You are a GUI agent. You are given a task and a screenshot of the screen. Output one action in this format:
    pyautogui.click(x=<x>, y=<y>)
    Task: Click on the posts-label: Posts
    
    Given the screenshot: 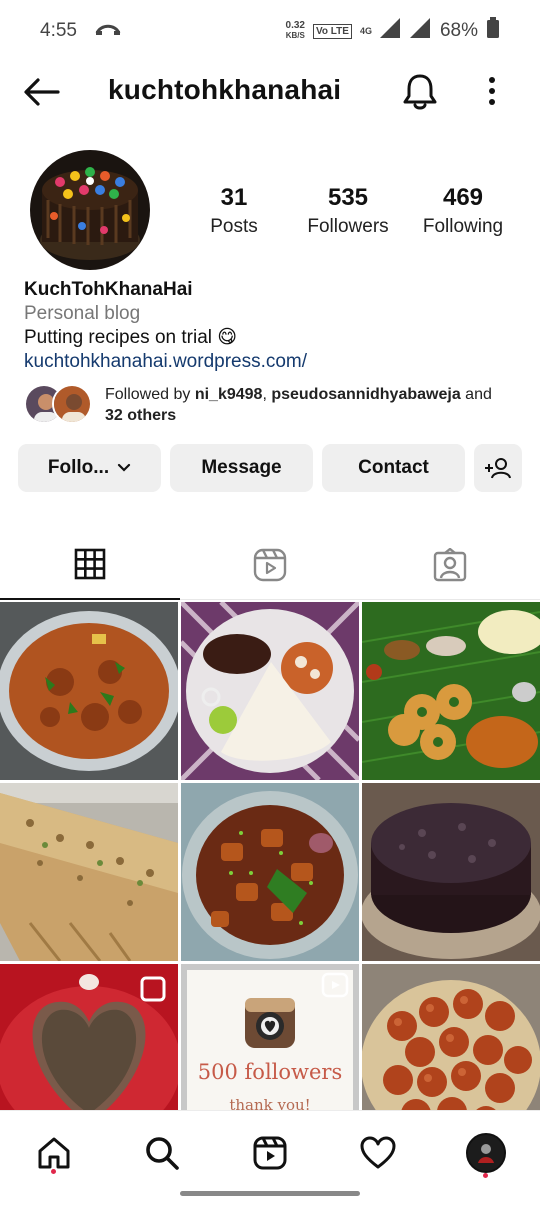 What is the action you would take?
    pyautogui.click(x=234, y=226)
    